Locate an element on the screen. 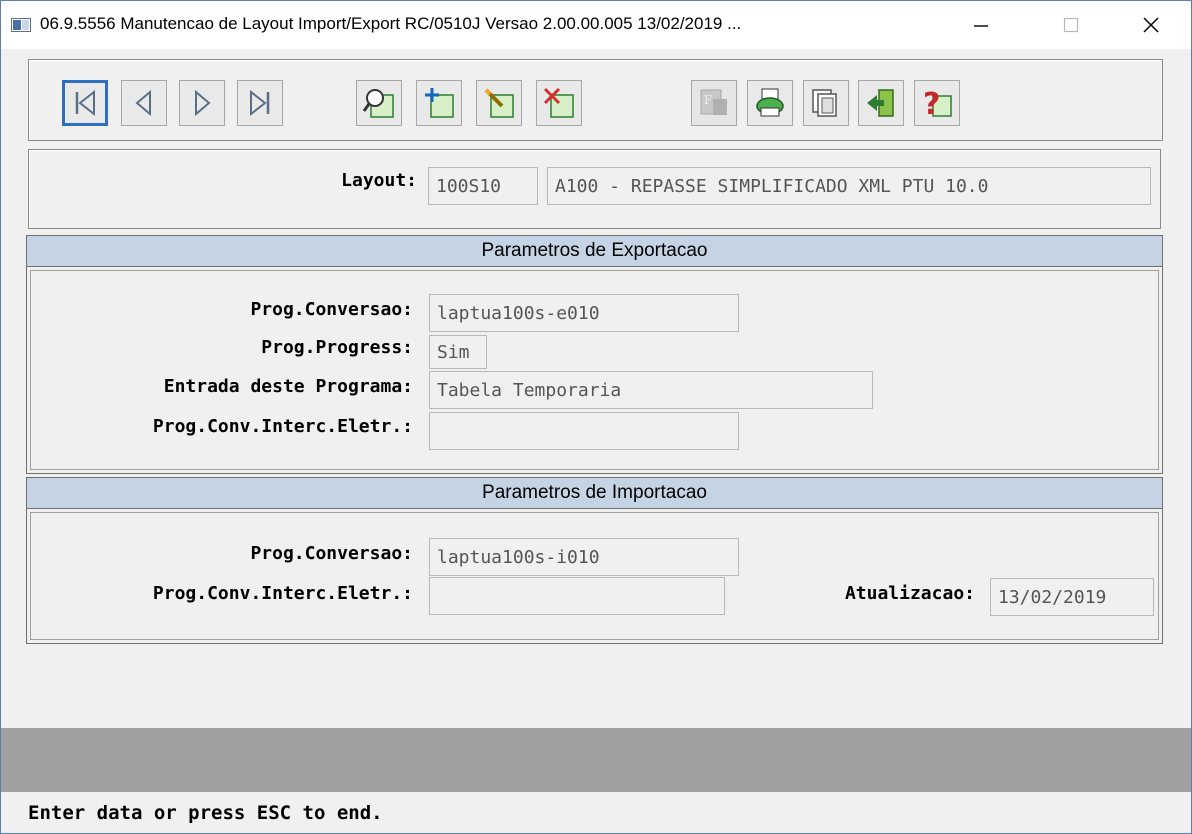 This screenshot has width=1192, height=834. maximize-icon is located at coordinates (1071, 25).